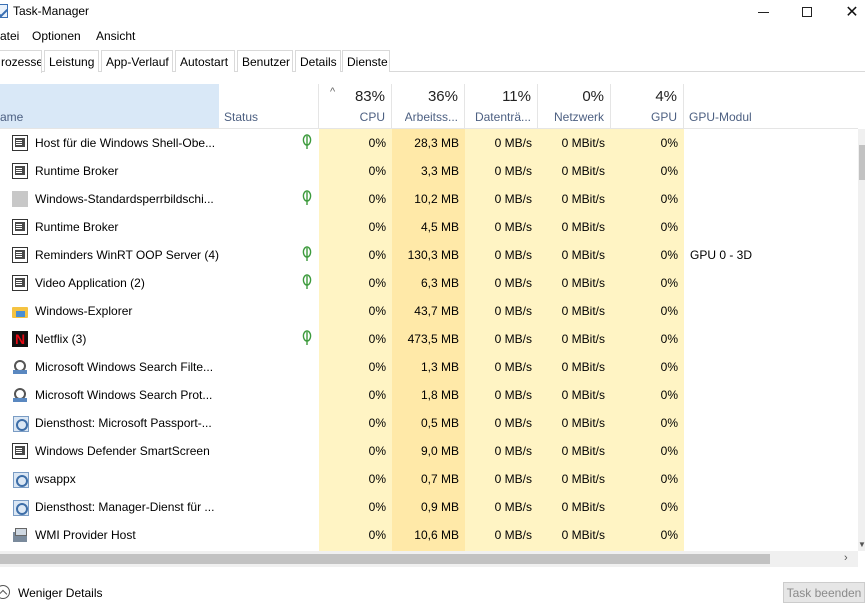  I want to click on column-gpu: 4% GPU, so click(647, 106).